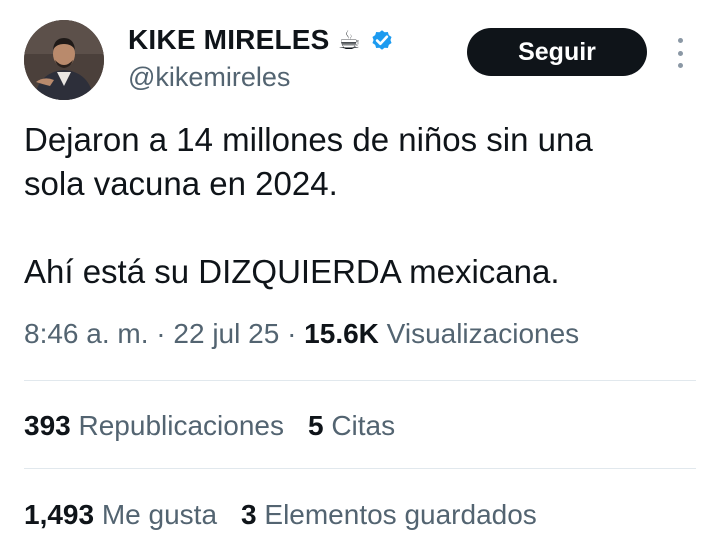  I want to click on views-count: 15.6K, so click(341, 333).